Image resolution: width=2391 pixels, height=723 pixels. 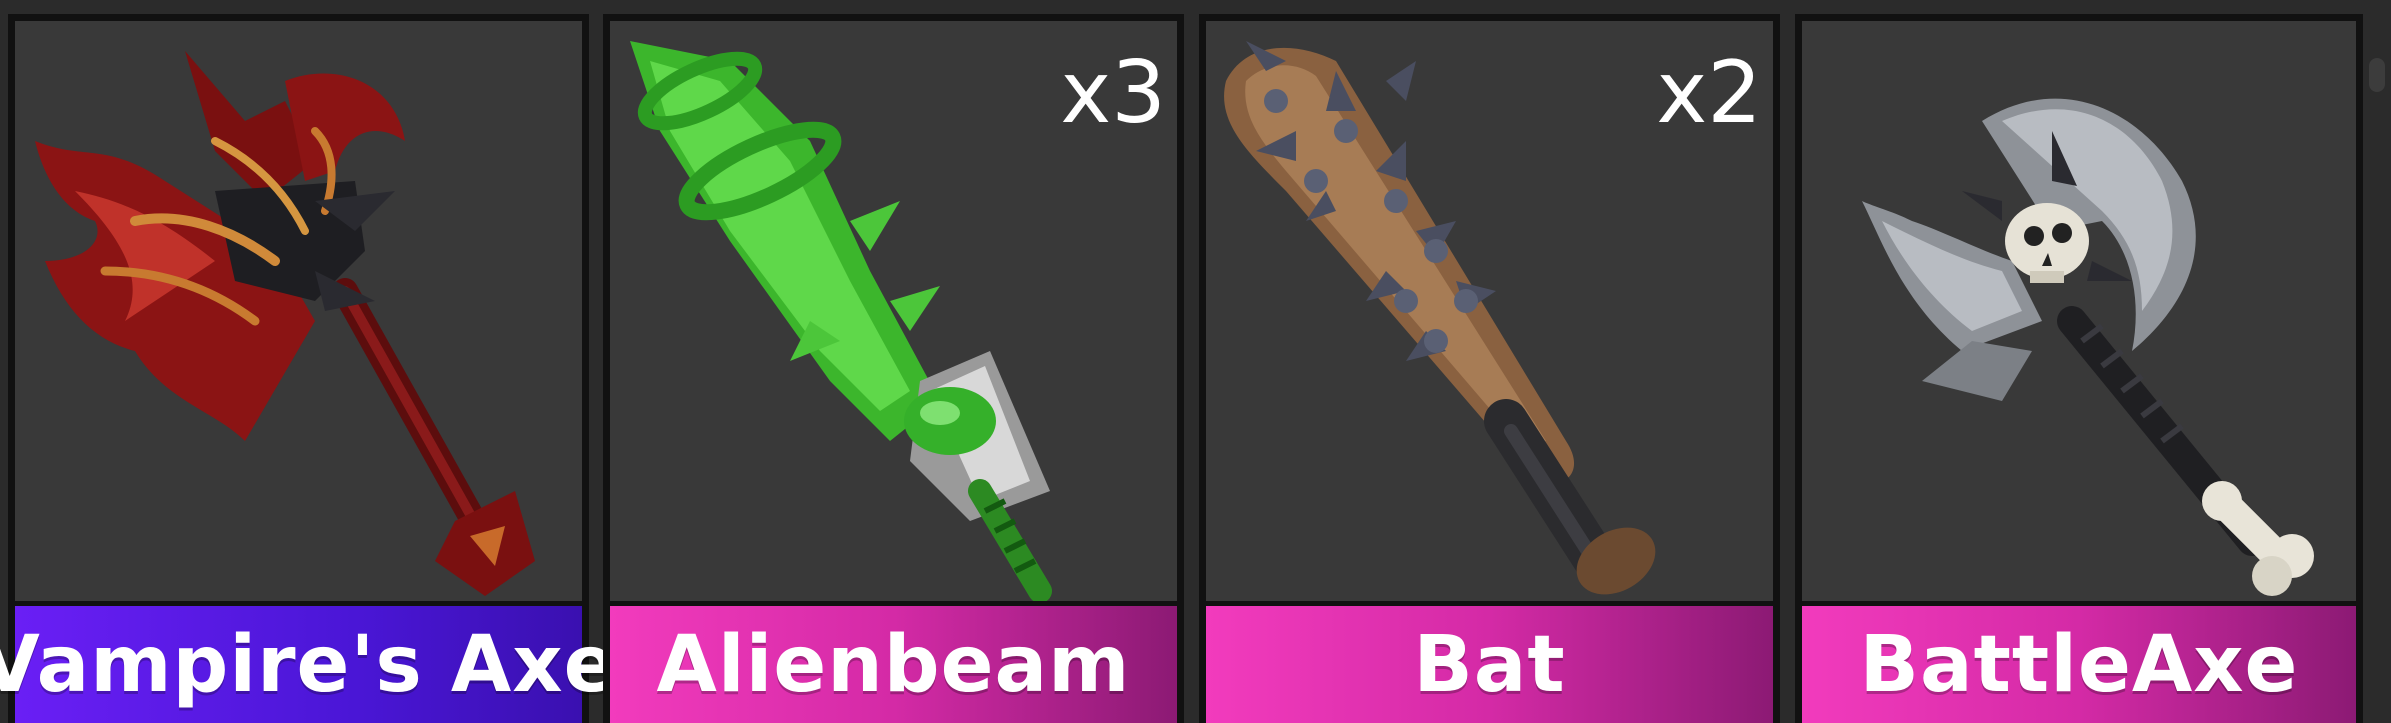 I want to click on scrollbar-thumb, so click(x=2377, y=75).